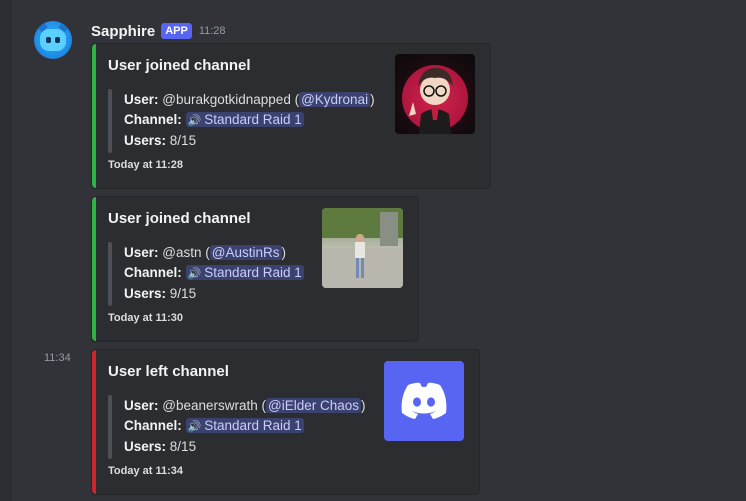 The image size is (746, 501). I want to click on discord-logo-icon, so click(424, 400).